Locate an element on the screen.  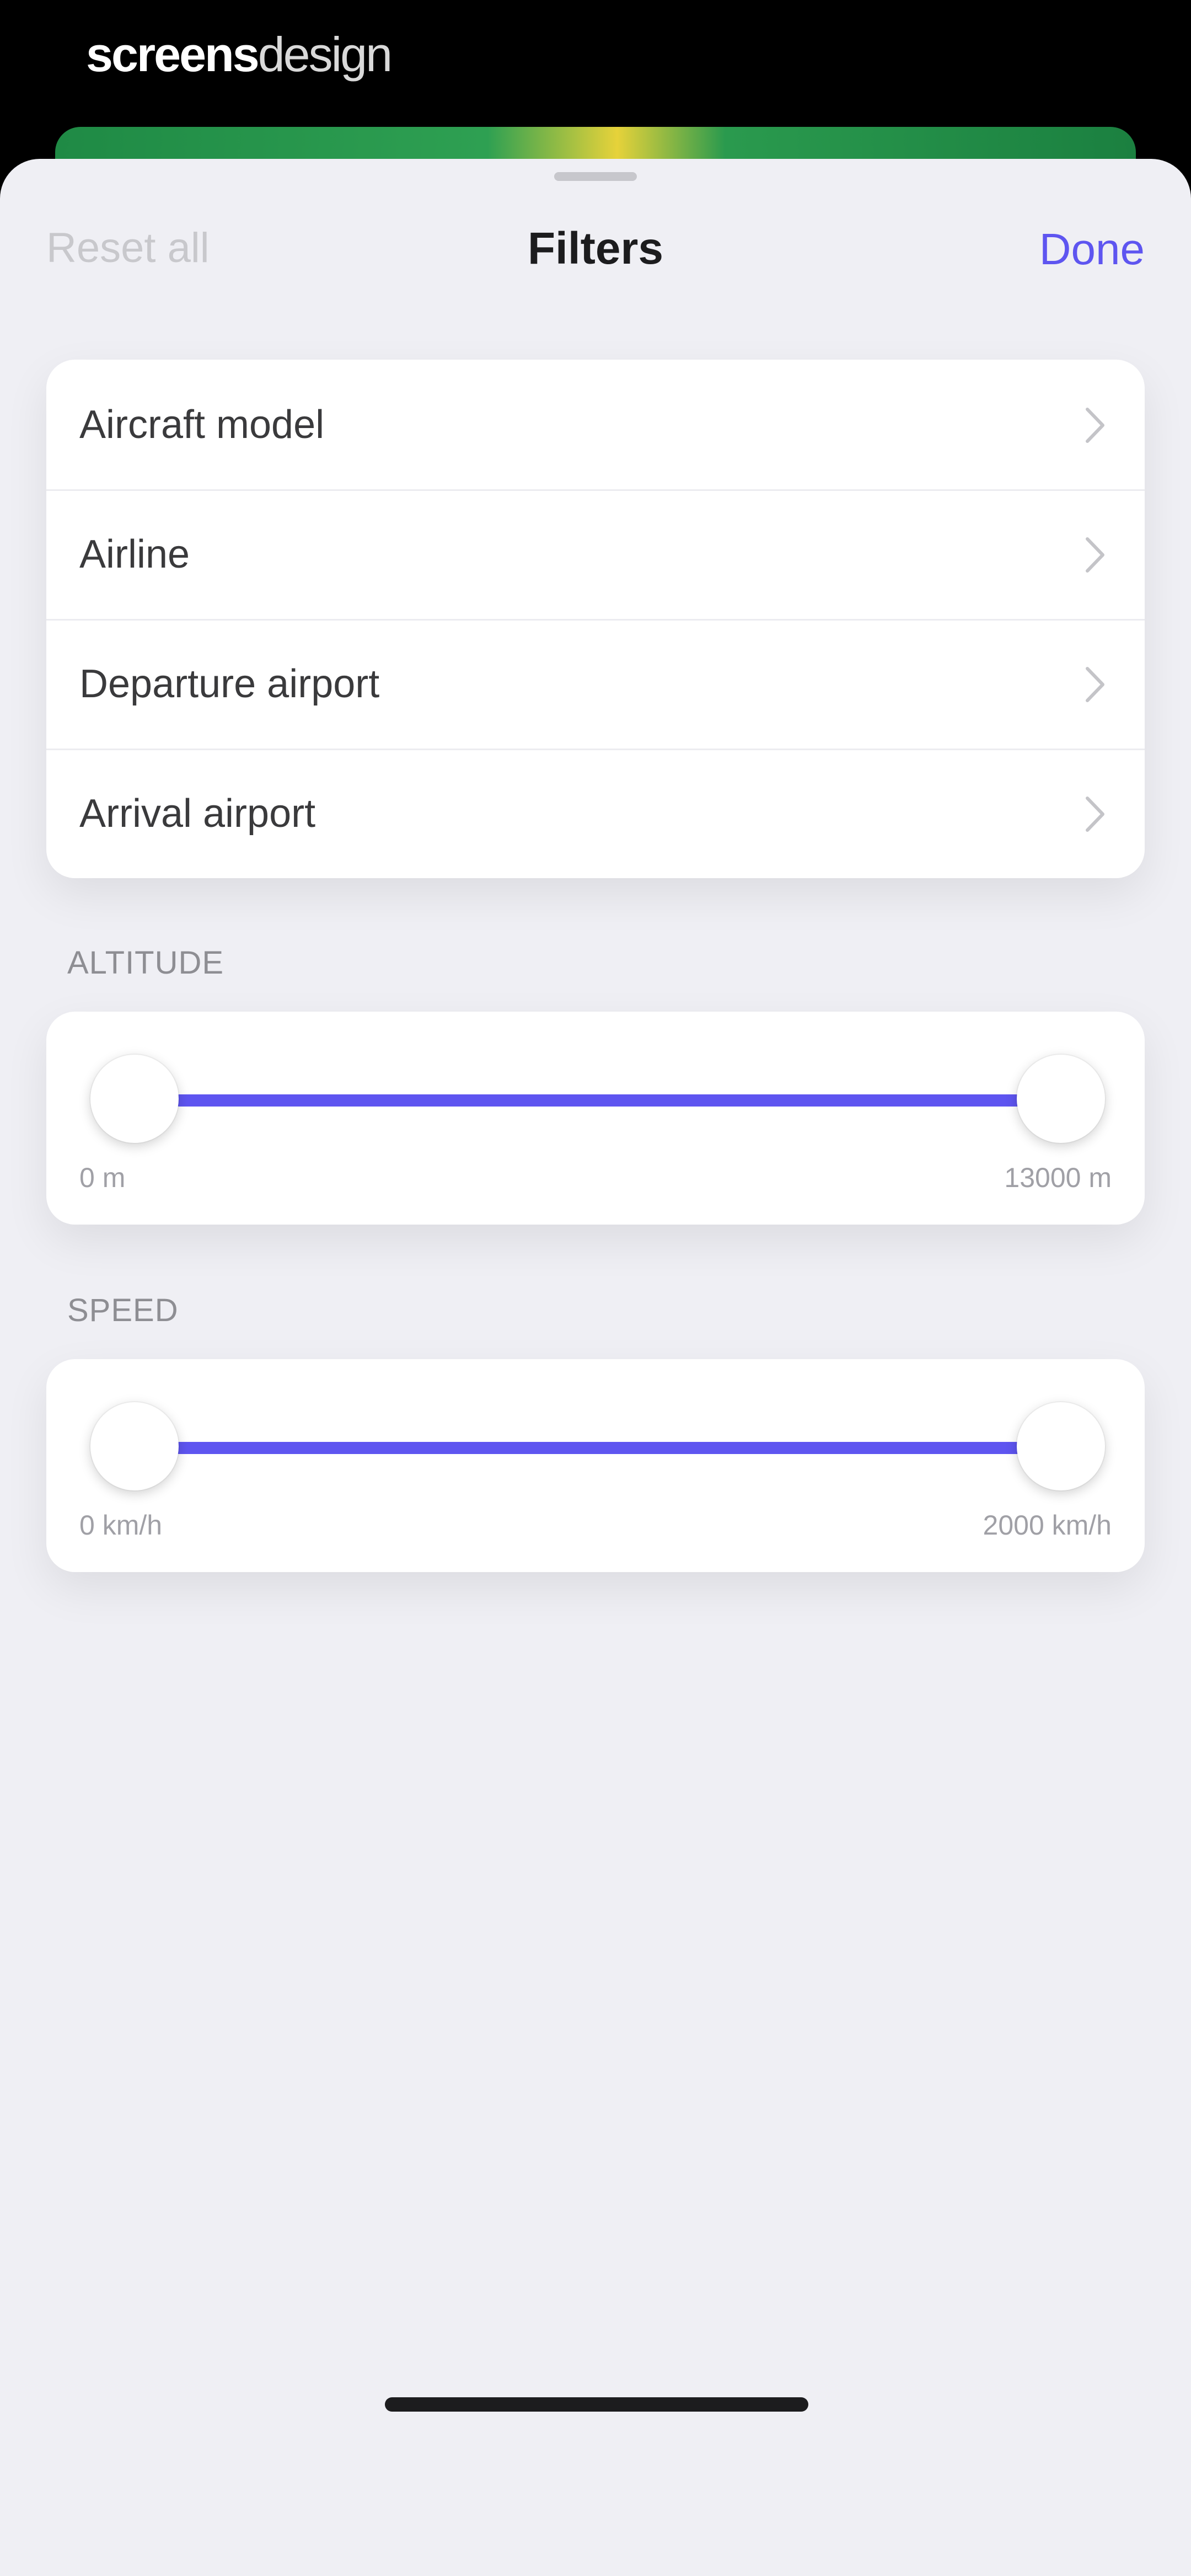
altitude-range-slider: 0 m 13000 m is located at coordinates (595, 1118).